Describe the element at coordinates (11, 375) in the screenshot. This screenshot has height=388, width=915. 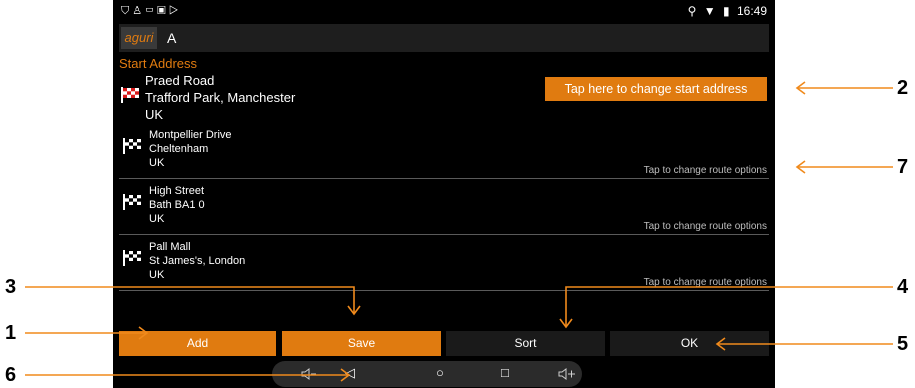
I see `callout-6: 6` at that location.